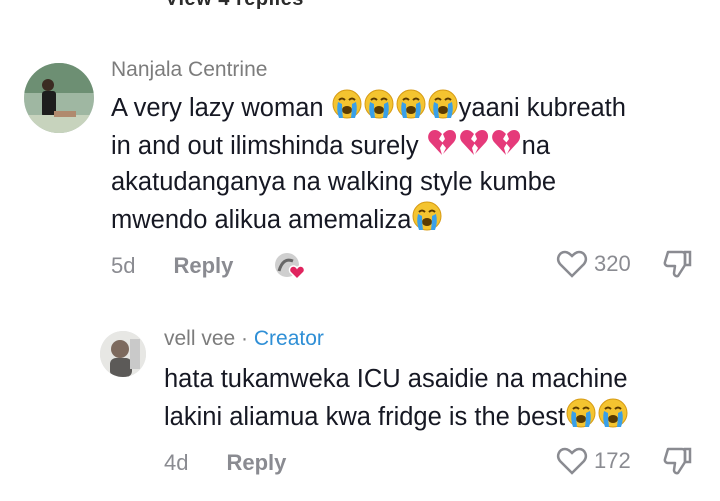  I want to click on like-button: 172, so click(593, 461).